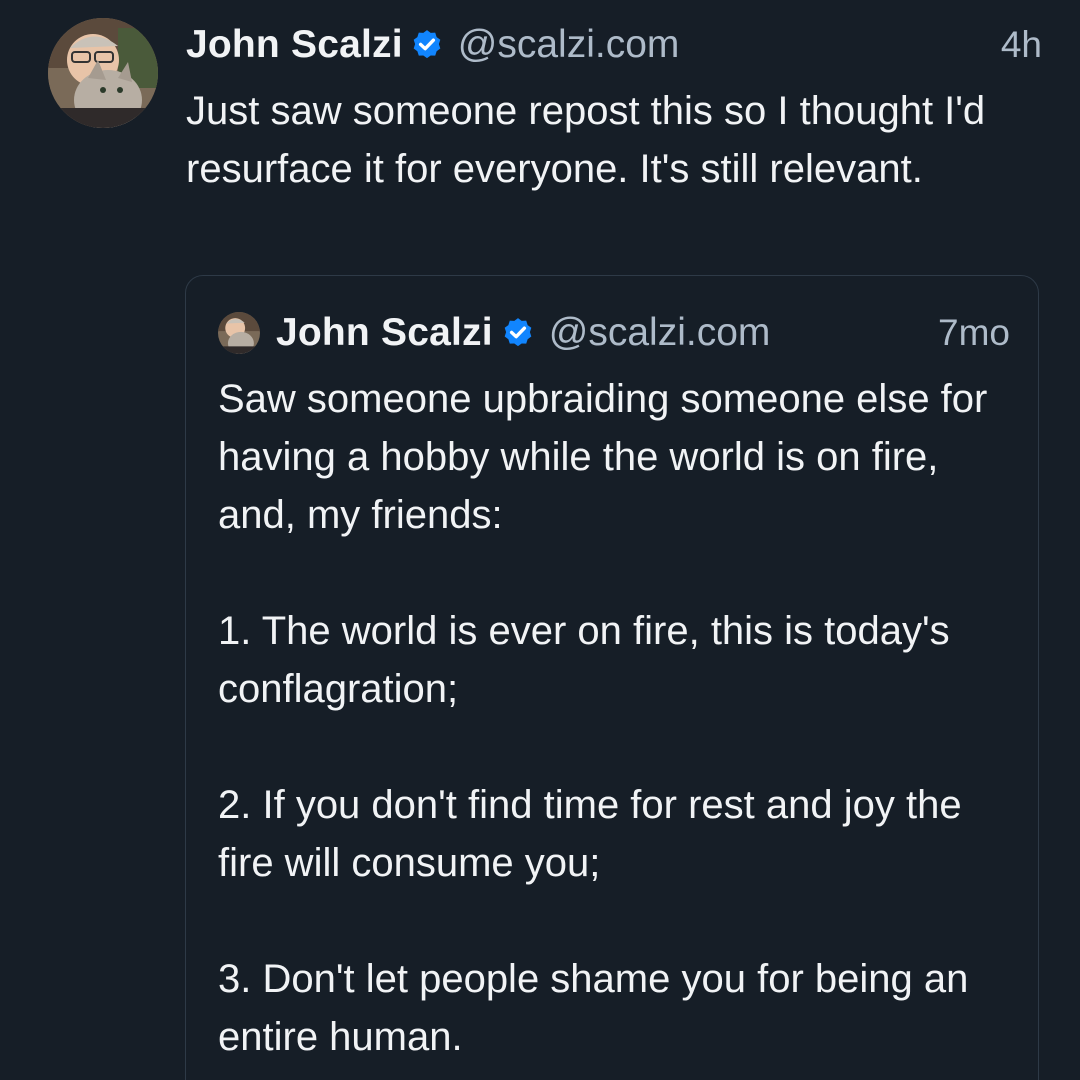 The width and height of the screenshot is (1080, 1080). Describe the element at coordinates (294, 45) in the screenshot. I see `author-name: John Scalzi` at that location.